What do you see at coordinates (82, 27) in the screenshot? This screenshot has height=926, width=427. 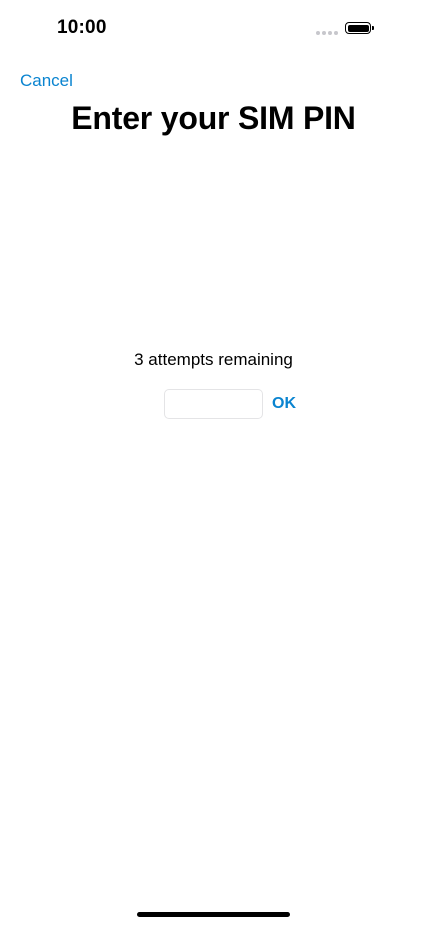 I see `status-time: 10:00` at bounding box center [82, 27].